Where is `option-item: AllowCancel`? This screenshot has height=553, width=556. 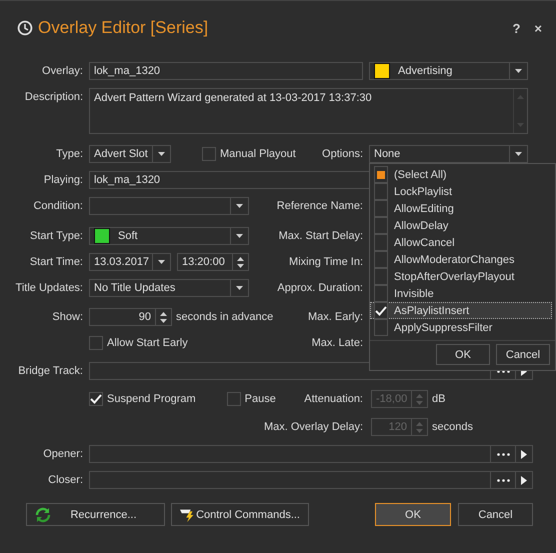 option-item: AllowCancel is located at coordinates (461, 242).